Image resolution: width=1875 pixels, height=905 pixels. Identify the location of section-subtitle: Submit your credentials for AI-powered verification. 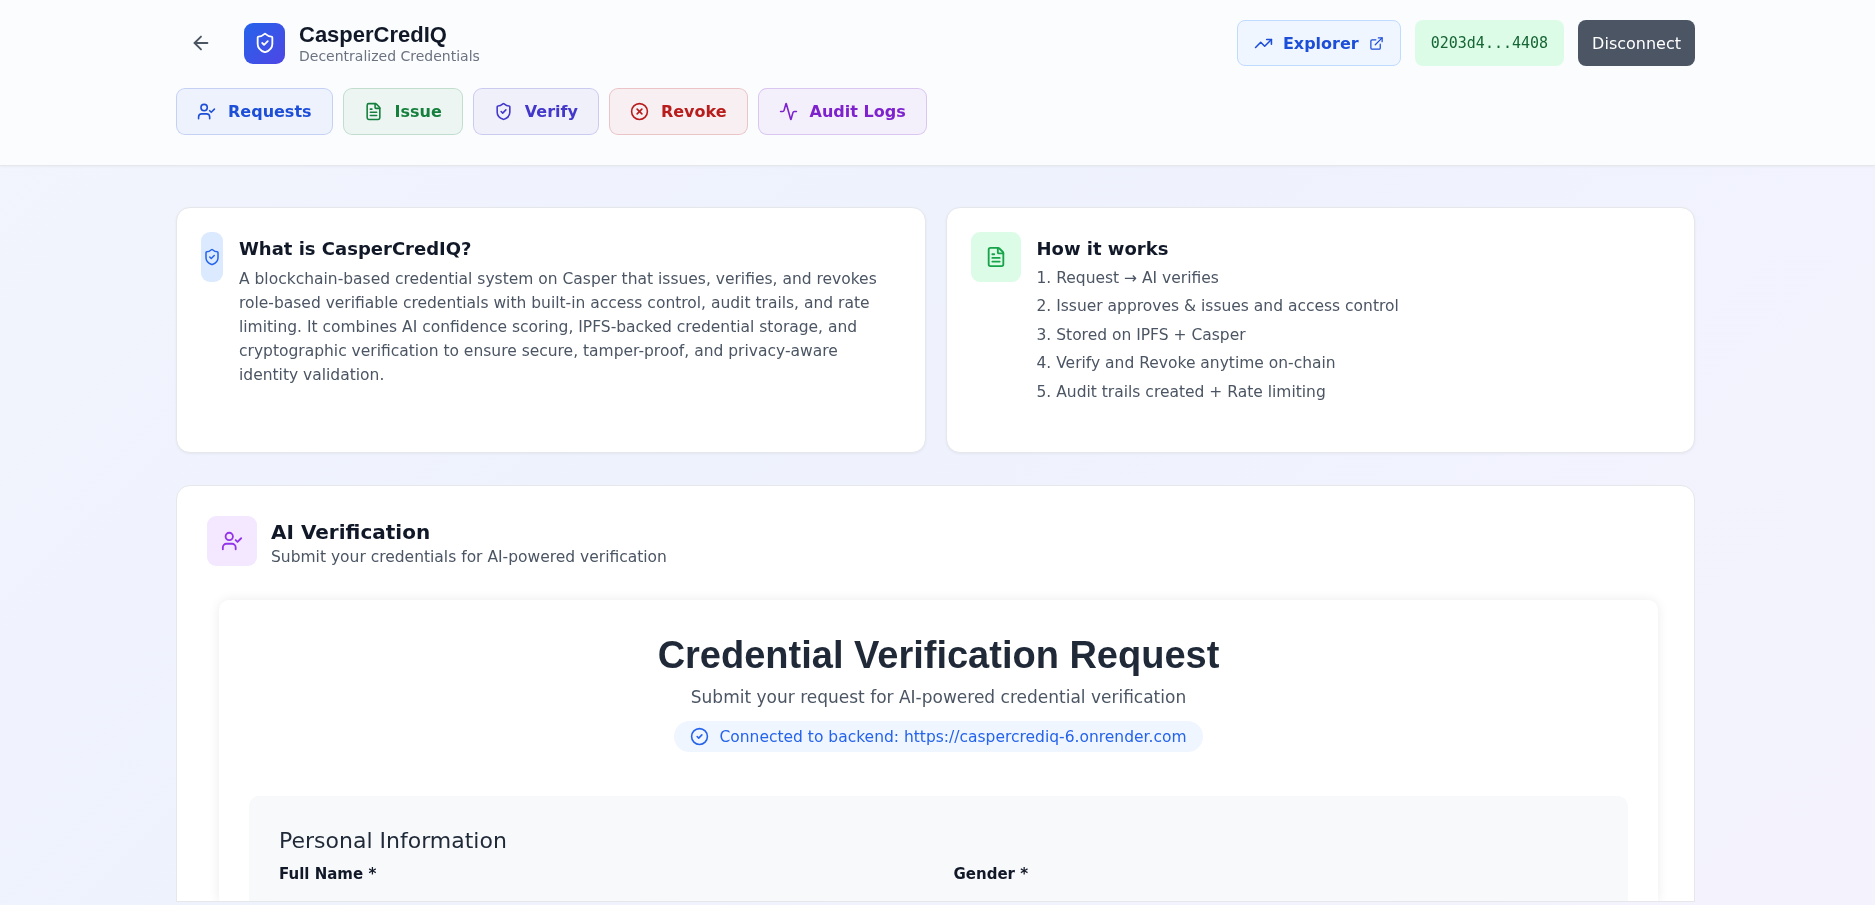
(469, 557).